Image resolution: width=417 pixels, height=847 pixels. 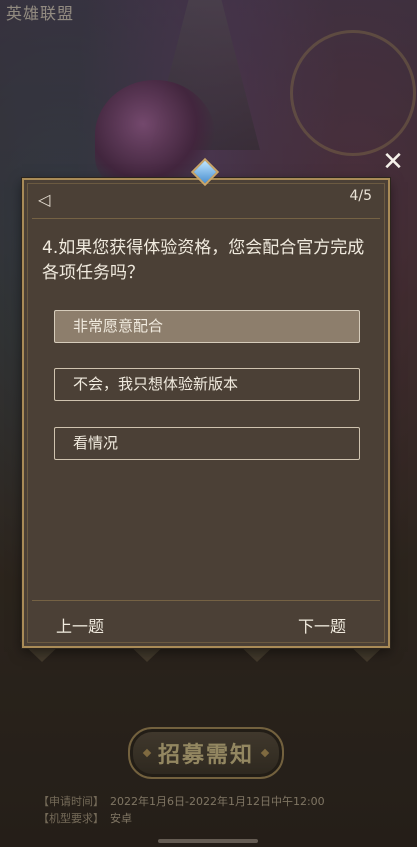 I want to click on next-question-button: 下一题, so click(x=322, y=625).